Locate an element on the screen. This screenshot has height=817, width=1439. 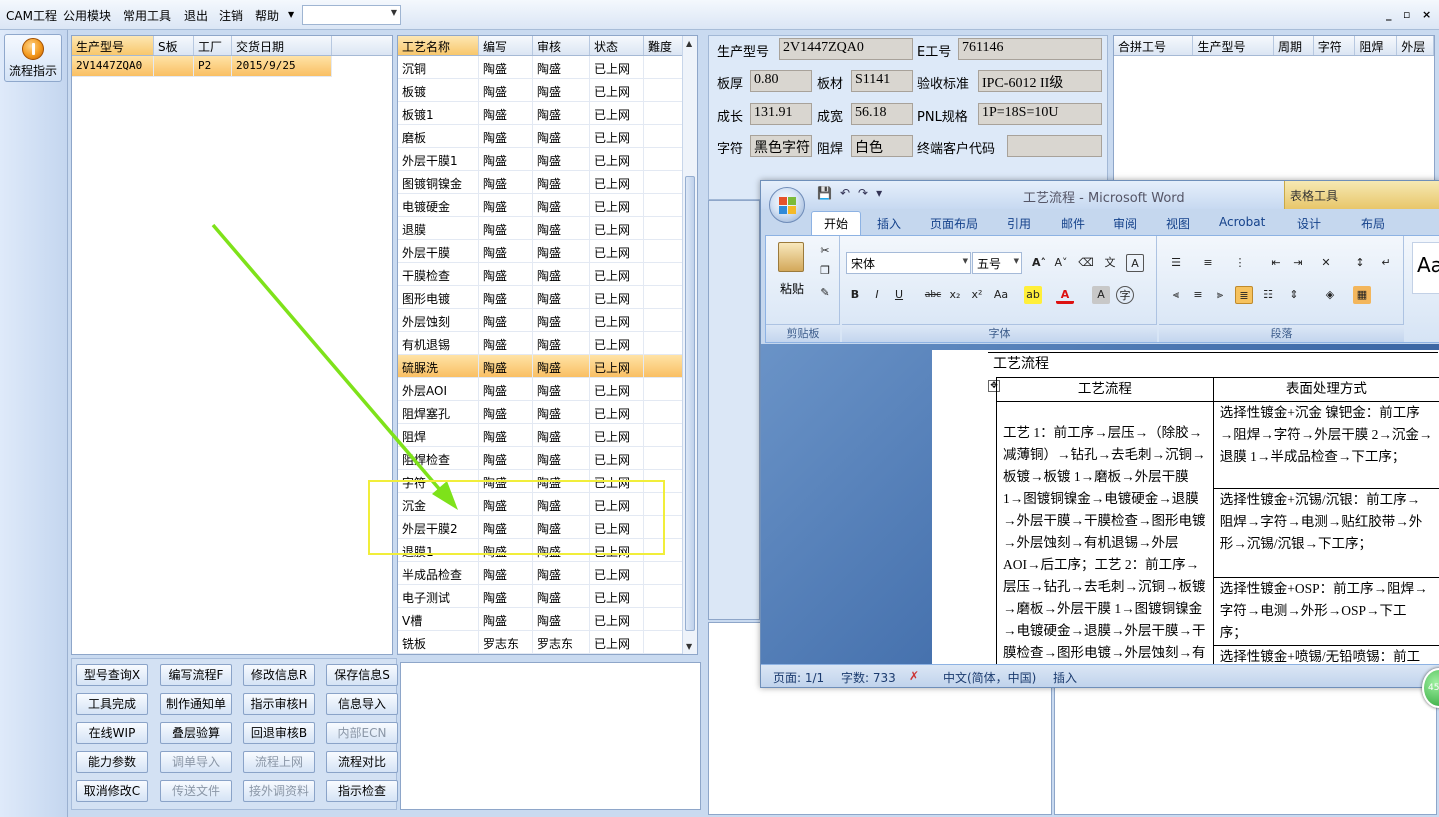
shrink-font-icon: A˅ is located at coordinates (1061, 263).